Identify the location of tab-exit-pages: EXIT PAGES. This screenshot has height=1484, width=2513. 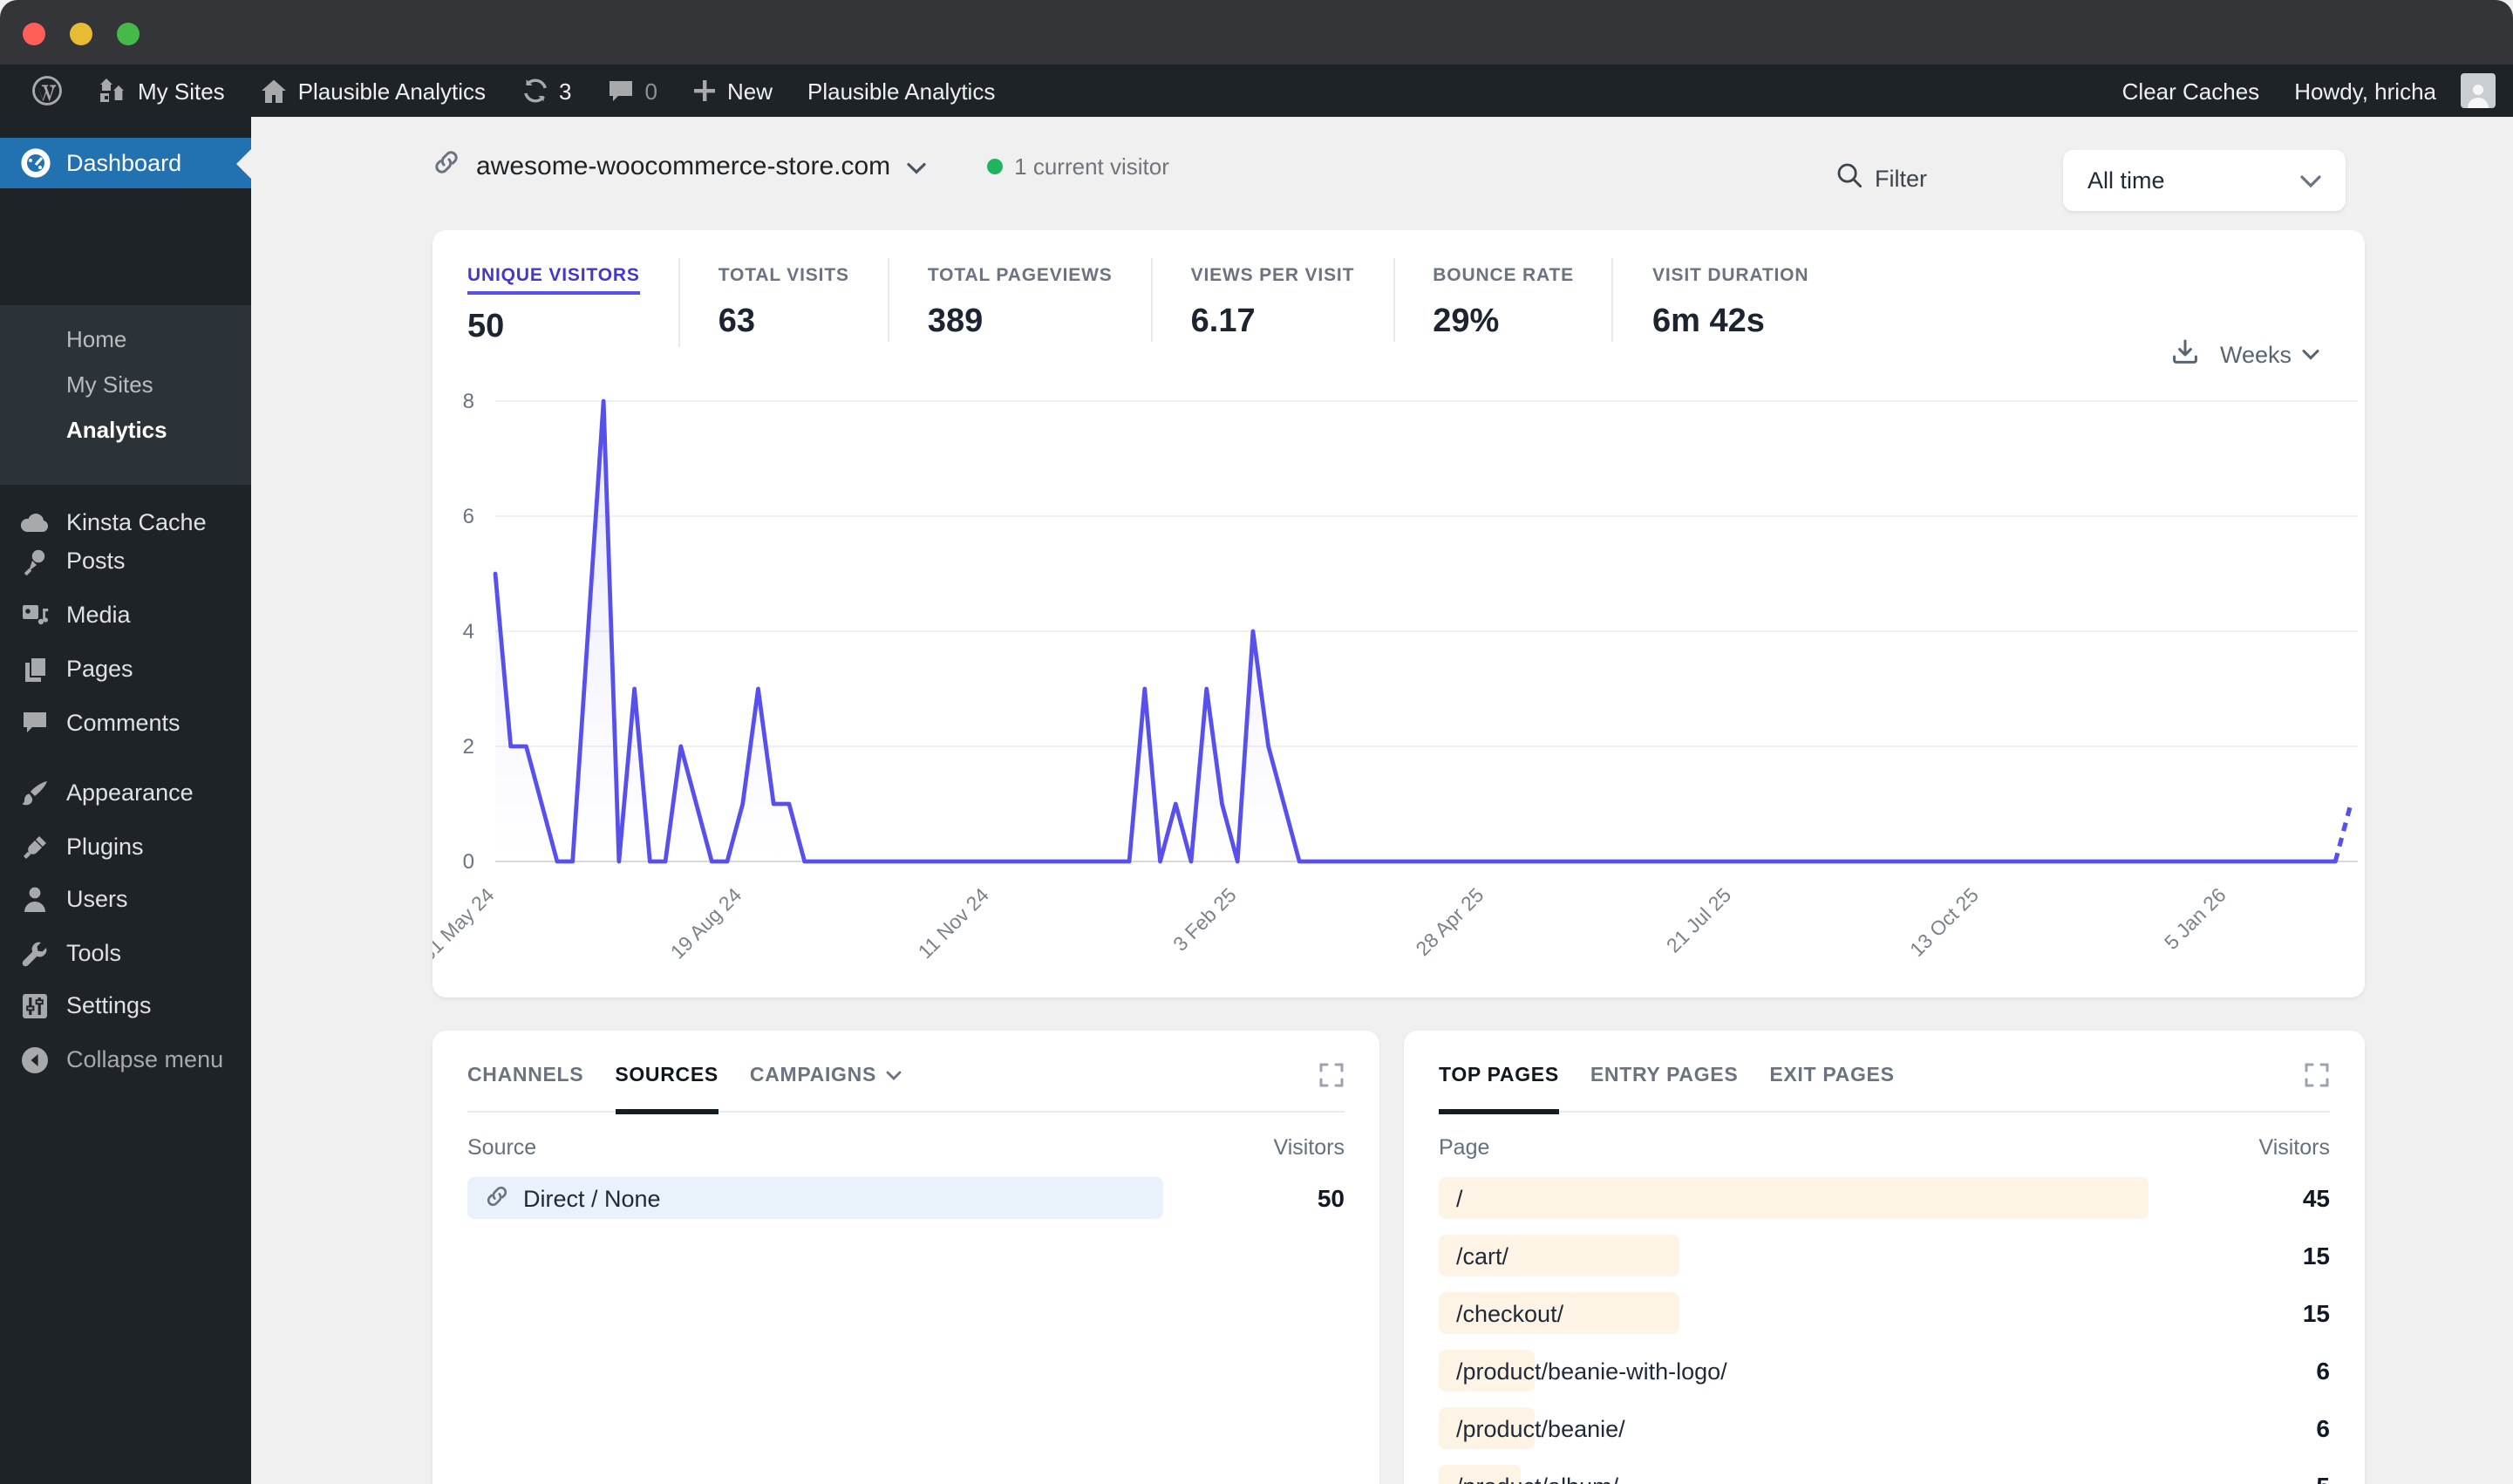
(1831, 1075).